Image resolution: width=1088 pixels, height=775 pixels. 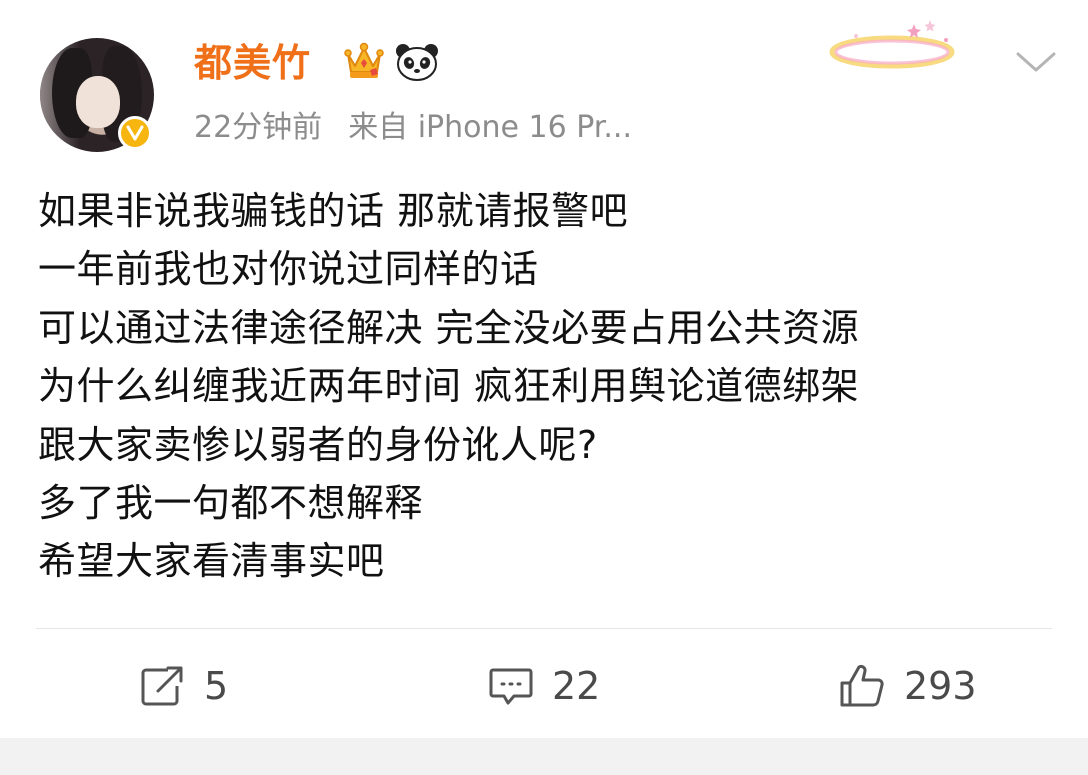 I want to click on thumbs-up-icon, so click(x=862, y=685).